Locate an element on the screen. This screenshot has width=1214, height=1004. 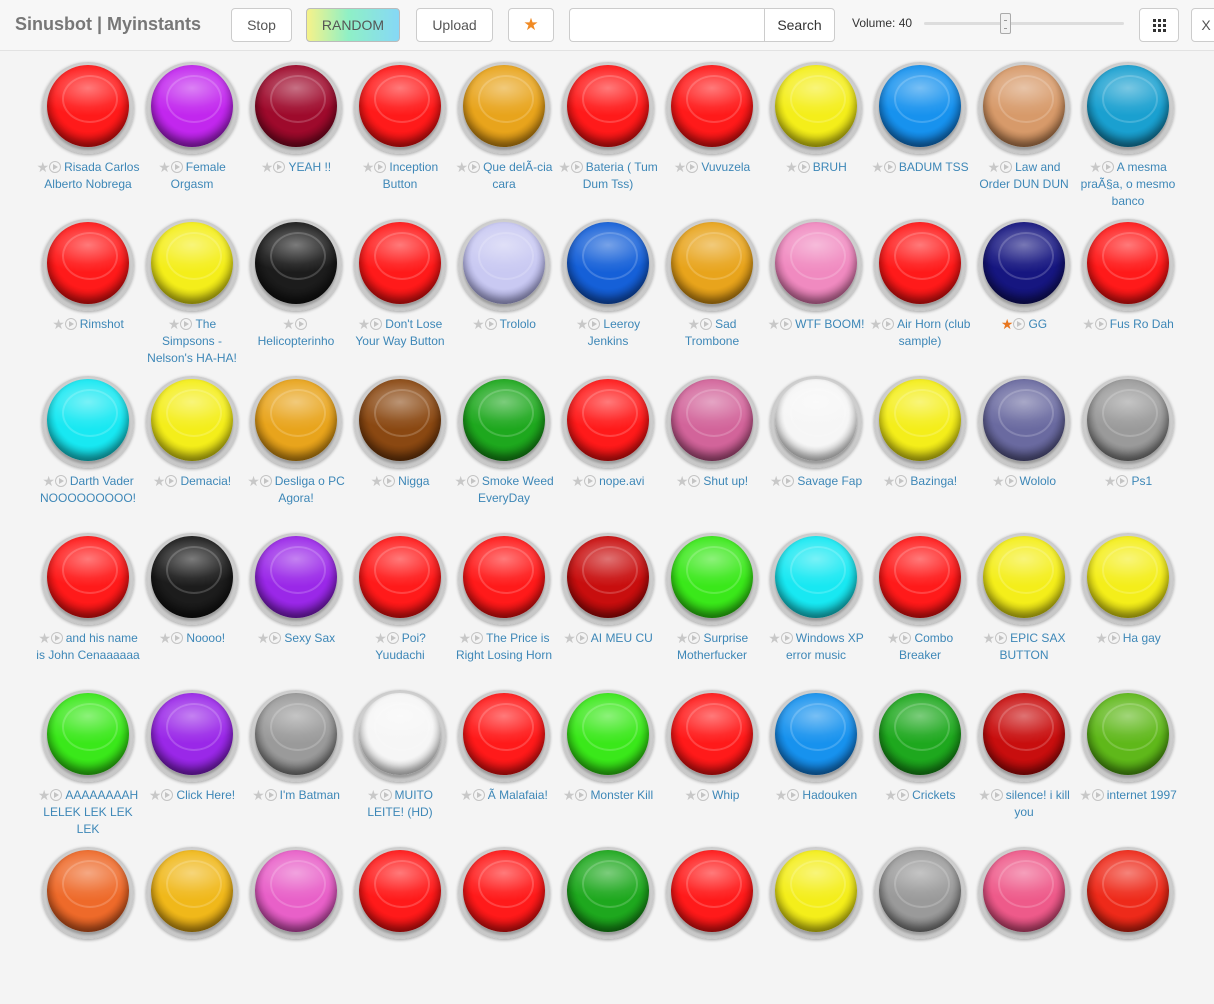
sound-name-link: Savage Fap is located at coordinates (829, 481).